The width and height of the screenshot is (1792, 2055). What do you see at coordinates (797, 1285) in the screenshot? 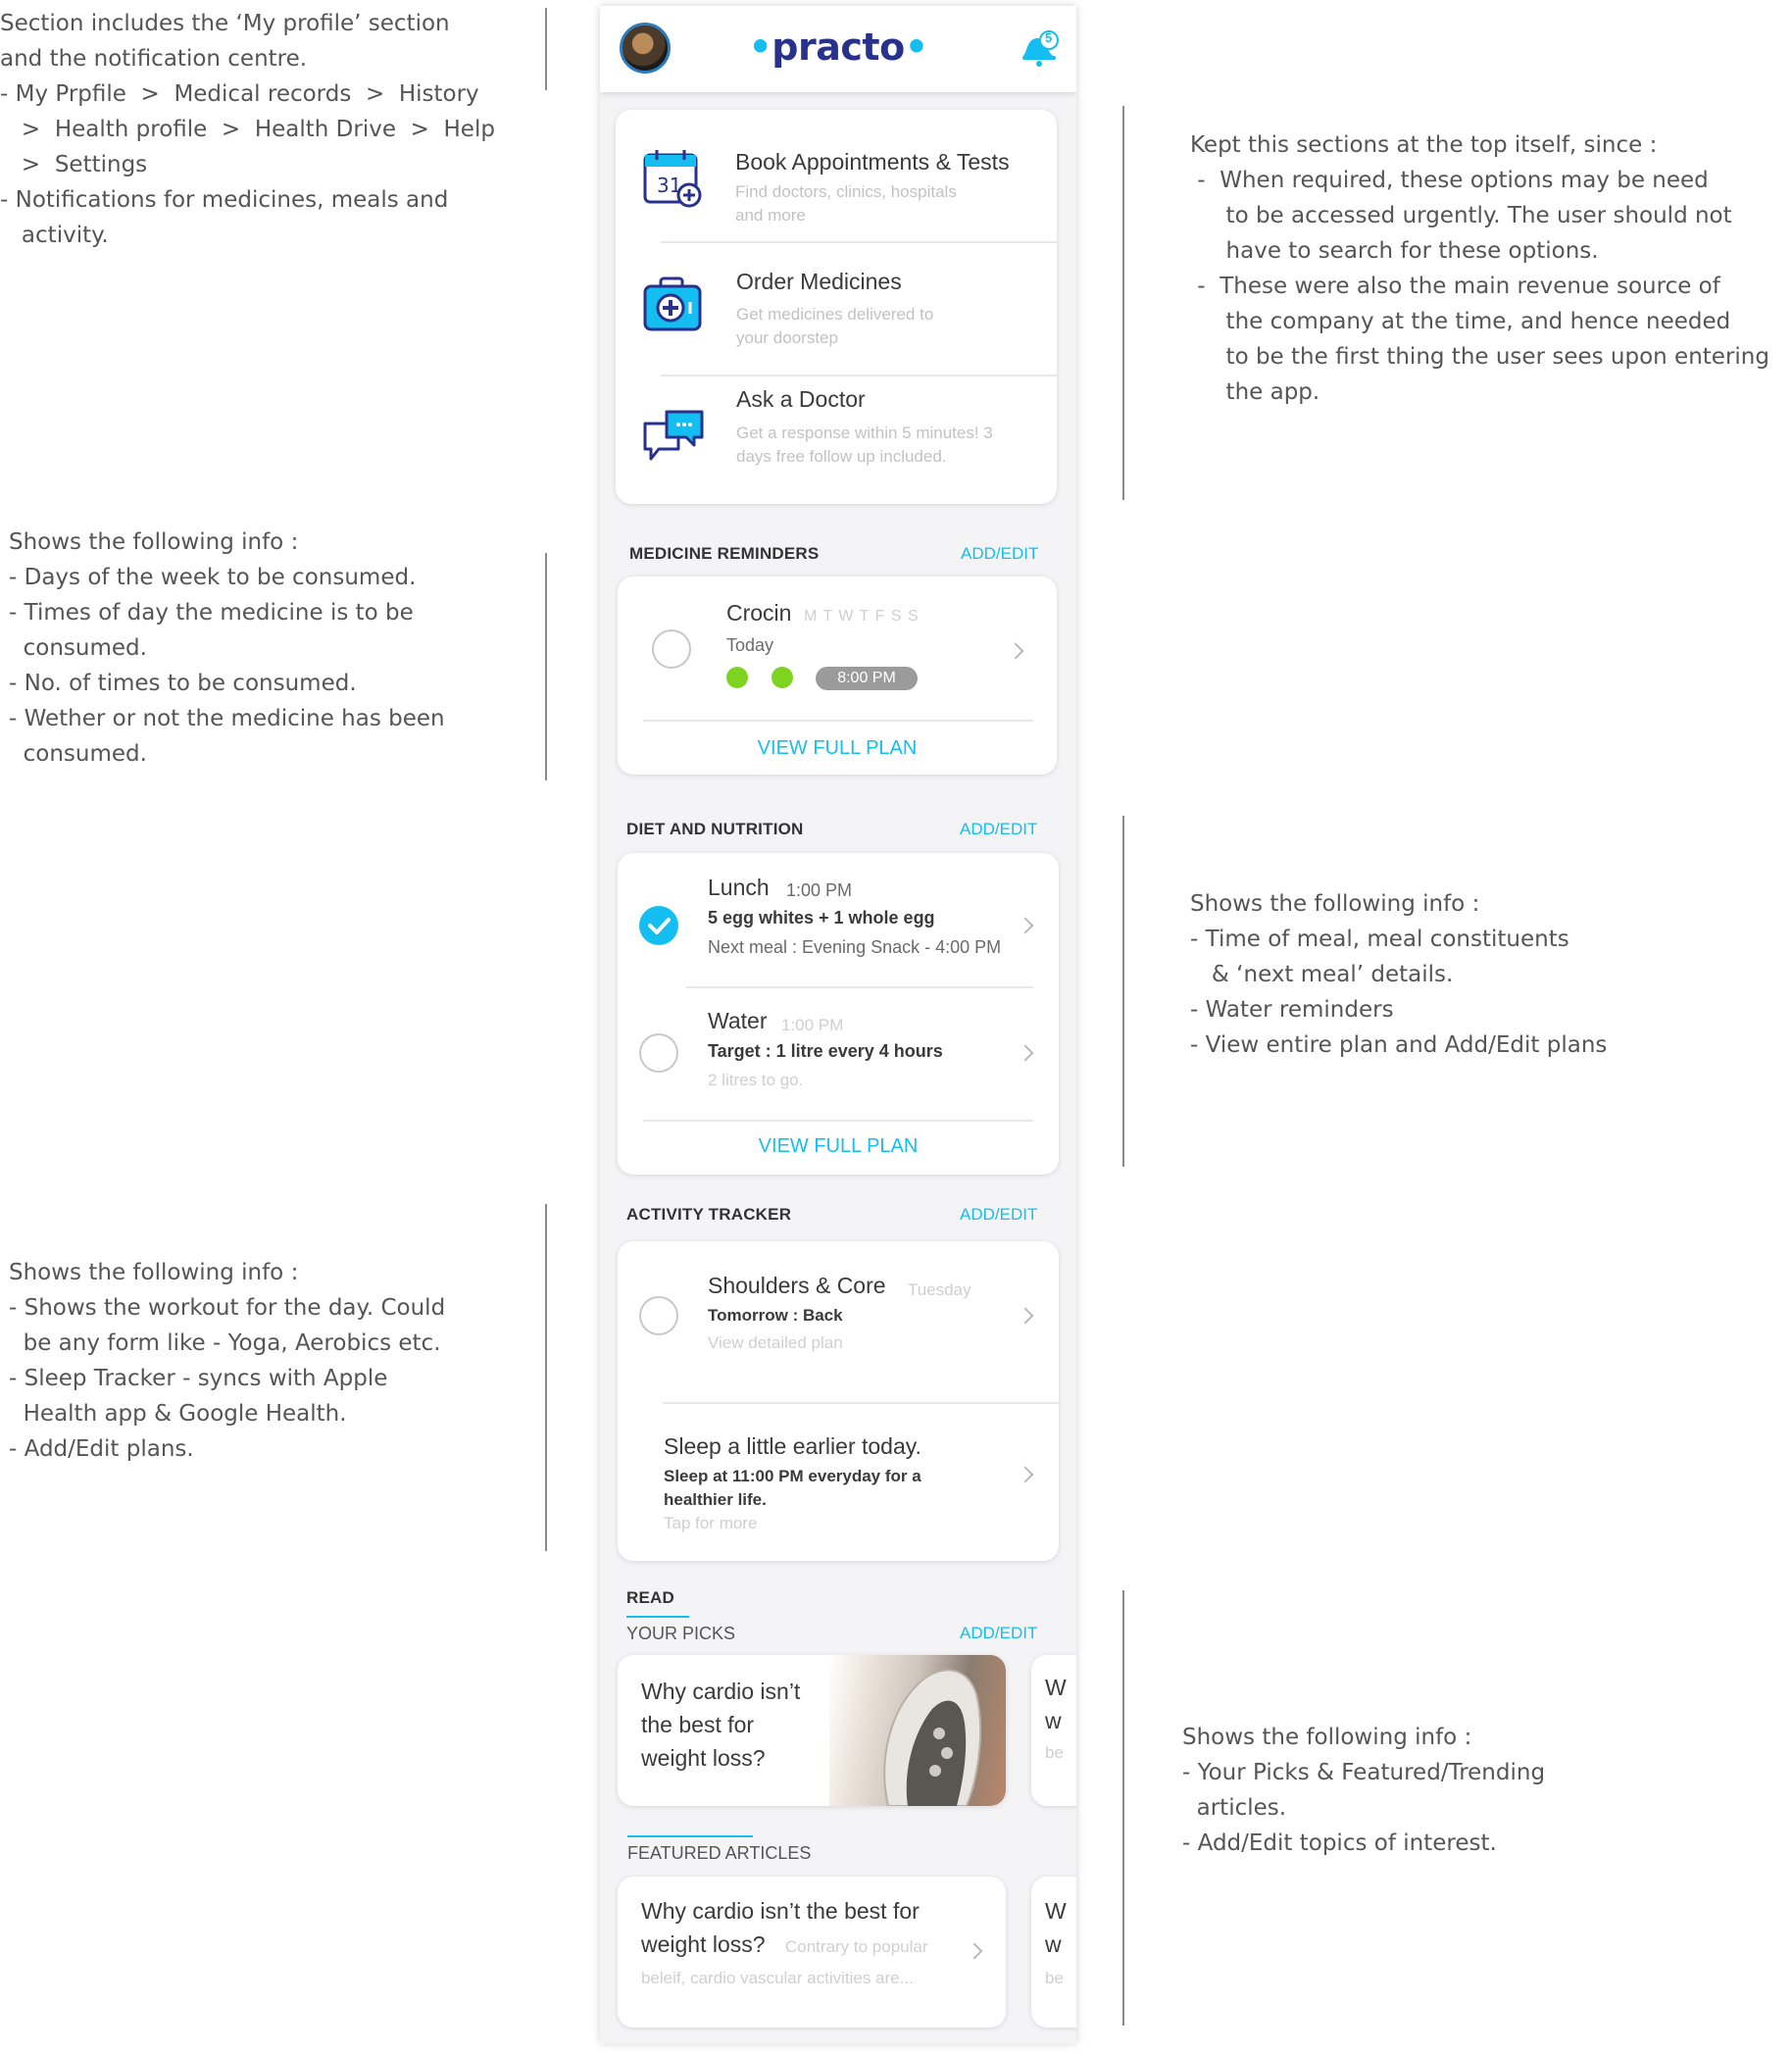
I see `workout-name: Shoulders & Core` at bounding box center [797, 1285].